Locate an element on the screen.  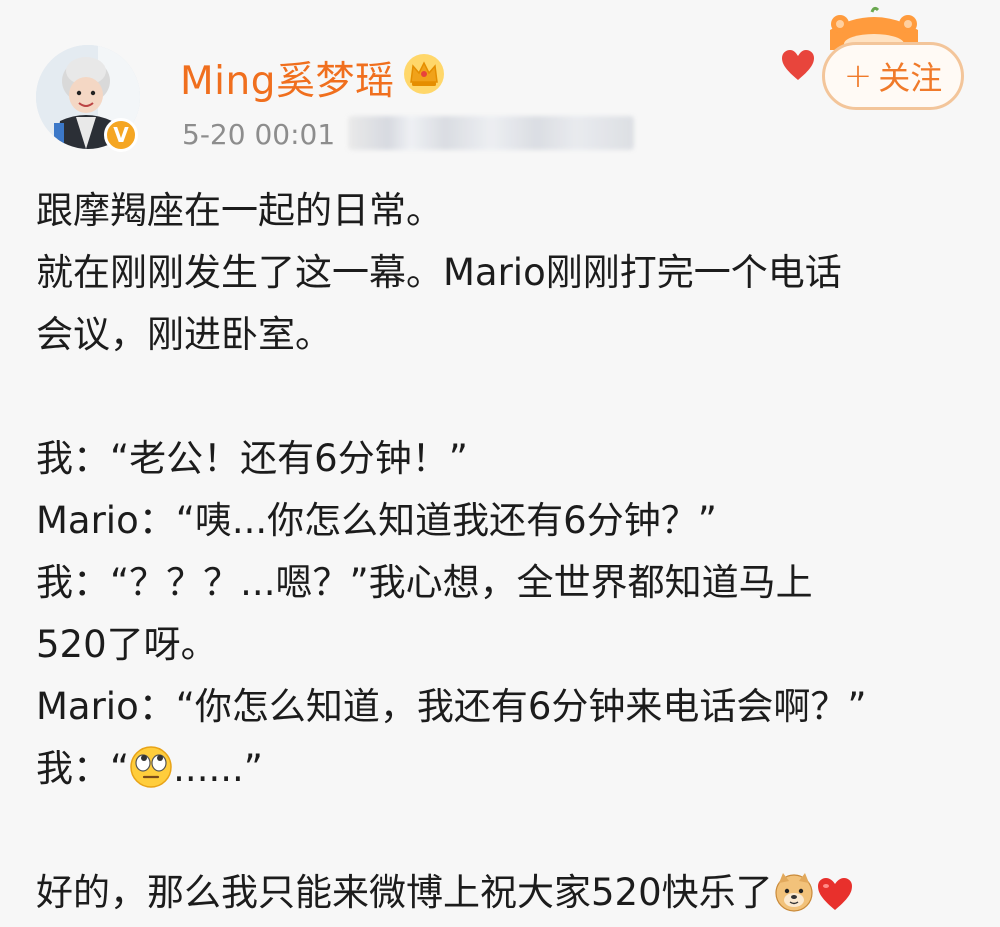
post-text-line: 我：“？？？...嗯？”我心想，全世界都知道马上 is located at coordinates (424, 582).